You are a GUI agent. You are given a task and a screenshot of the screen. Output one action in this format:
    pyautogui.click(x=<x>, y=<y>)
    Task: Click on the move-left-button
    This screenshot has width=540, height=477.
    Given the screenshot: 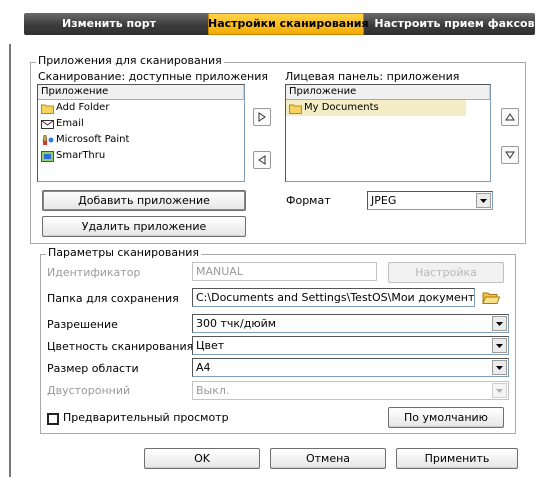 What is the action you would take?
    pyautogui.click(x=262, y=160)
    